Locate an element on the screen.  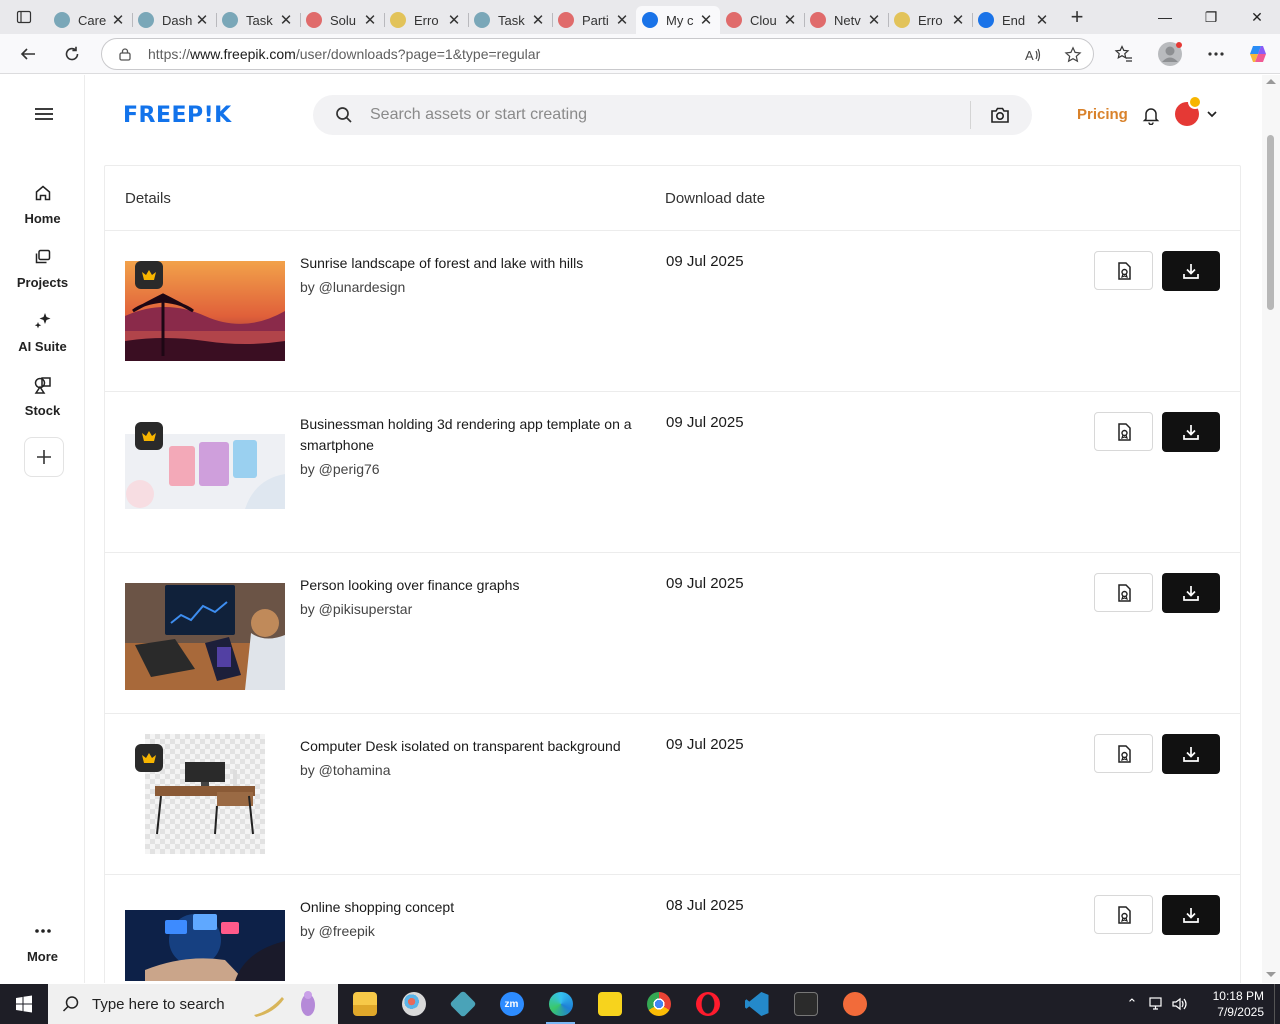
asset-title: Person looking over finance graphs is located at coordinates (470, 585).